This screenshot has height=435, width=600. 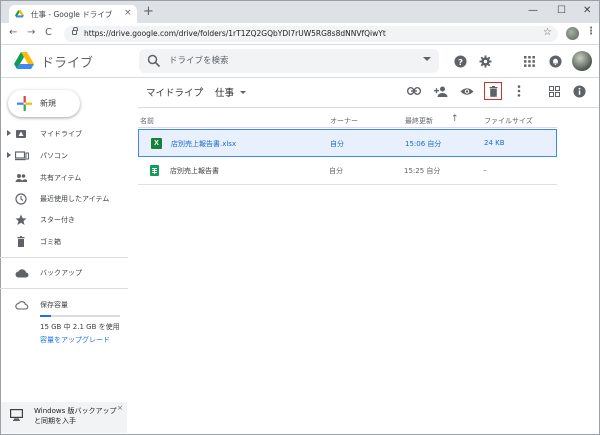 I want to click on notifications-icon, so click(x=555, y=61).